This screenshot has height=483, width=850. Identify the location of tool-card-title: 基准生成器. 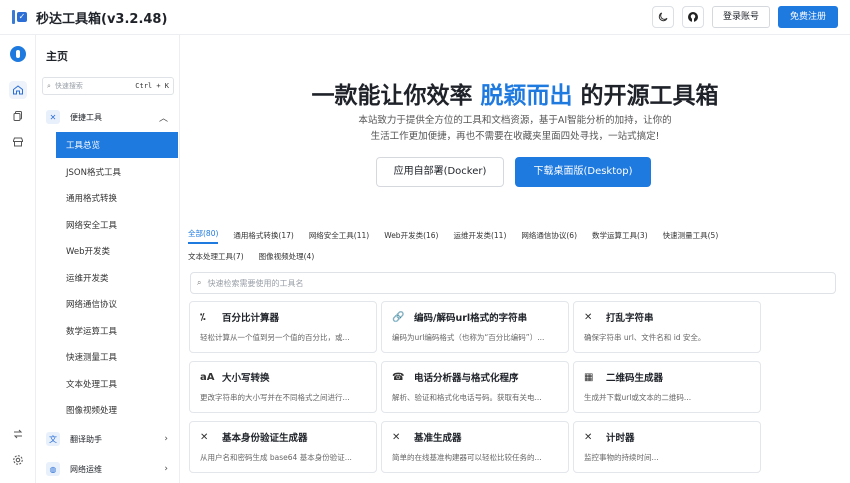
(438, 438).